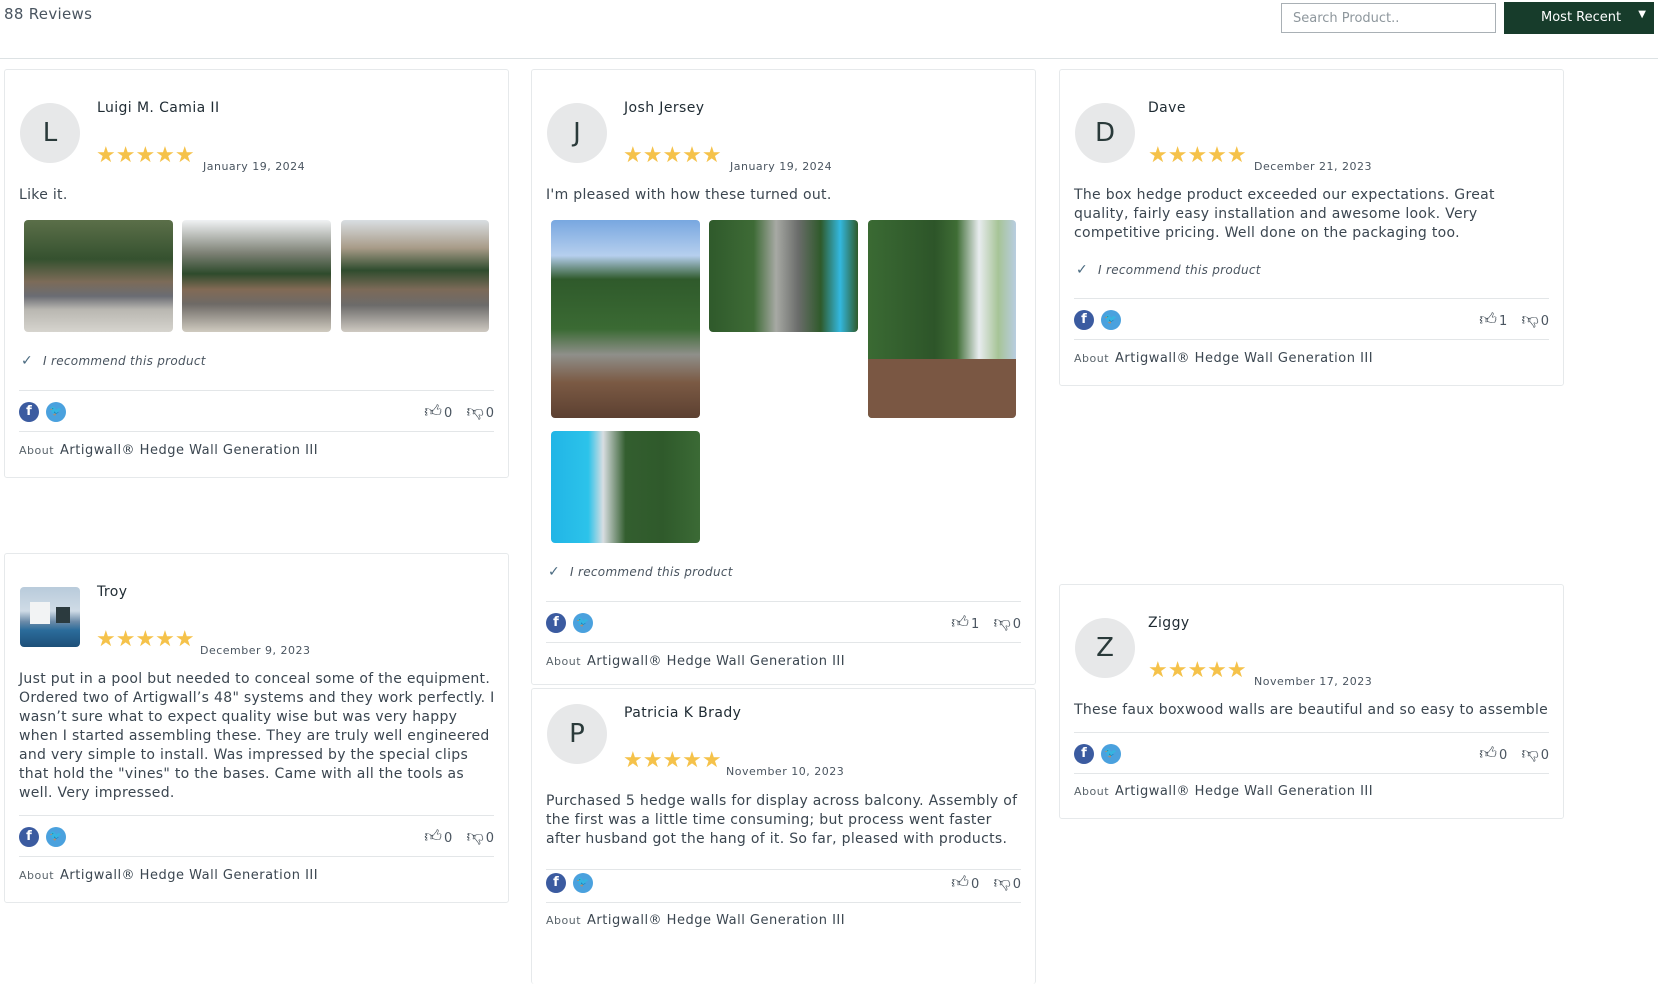 The image size is (1658, 984). I want to click on review-text: I'm pleased with how these turned out., so click(689, 195).